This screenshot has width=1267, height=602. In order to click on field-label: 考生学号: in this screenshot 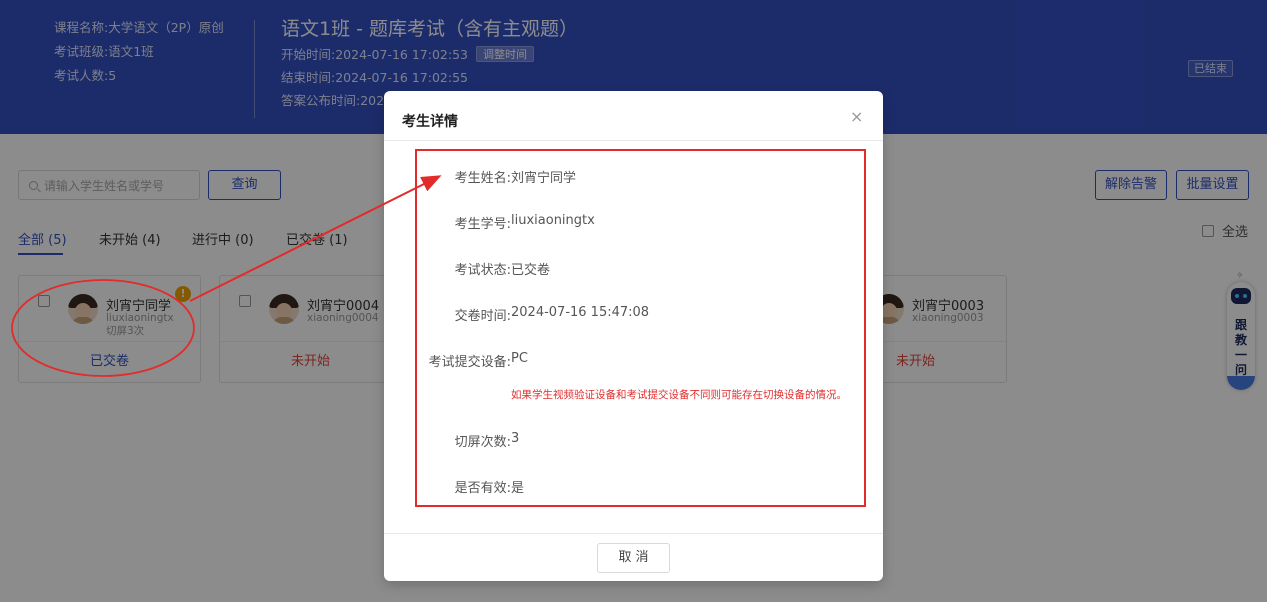, I will do `click(482, 224)`.